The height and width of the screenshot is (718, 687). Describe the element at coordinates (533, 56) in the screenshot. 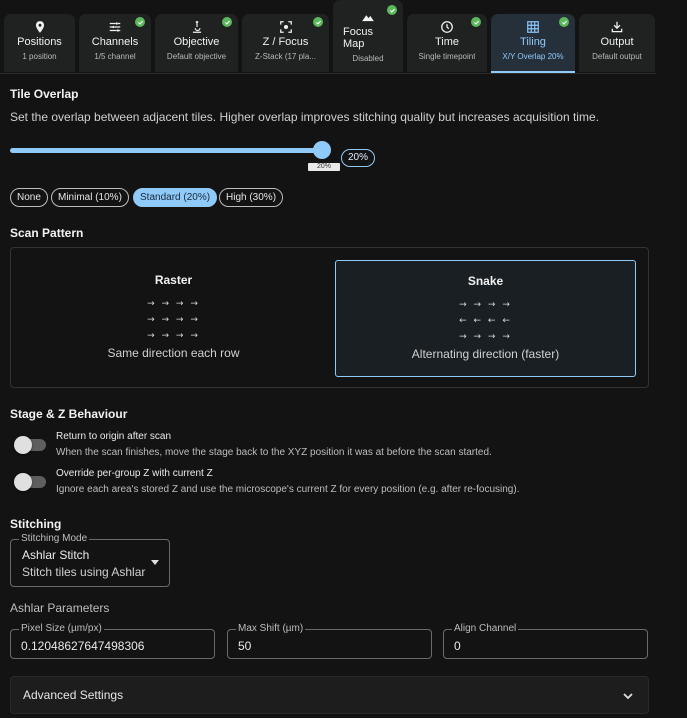

I see `tab-sub: X/Y Overlap 20%` at that location.